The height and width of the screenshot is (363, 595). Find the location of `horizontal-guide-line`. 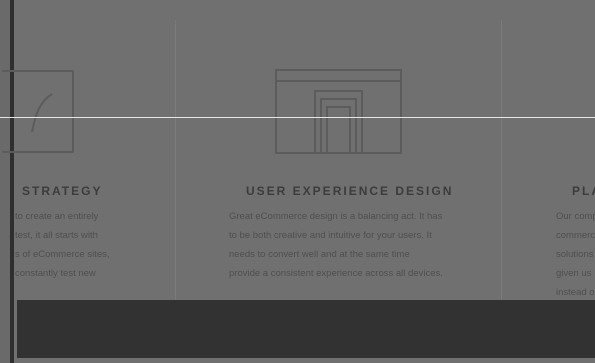

horizontal-guide-line is located at coordinates (297, 117).